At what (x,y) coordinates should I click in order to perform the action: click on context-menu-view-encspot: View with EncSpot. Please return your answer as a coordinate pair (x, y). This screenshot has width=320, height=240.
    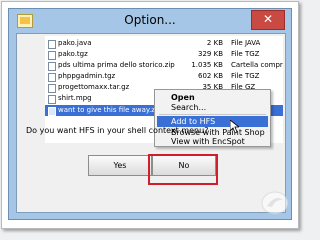
    Looking at the image, I should click on (212, 141).